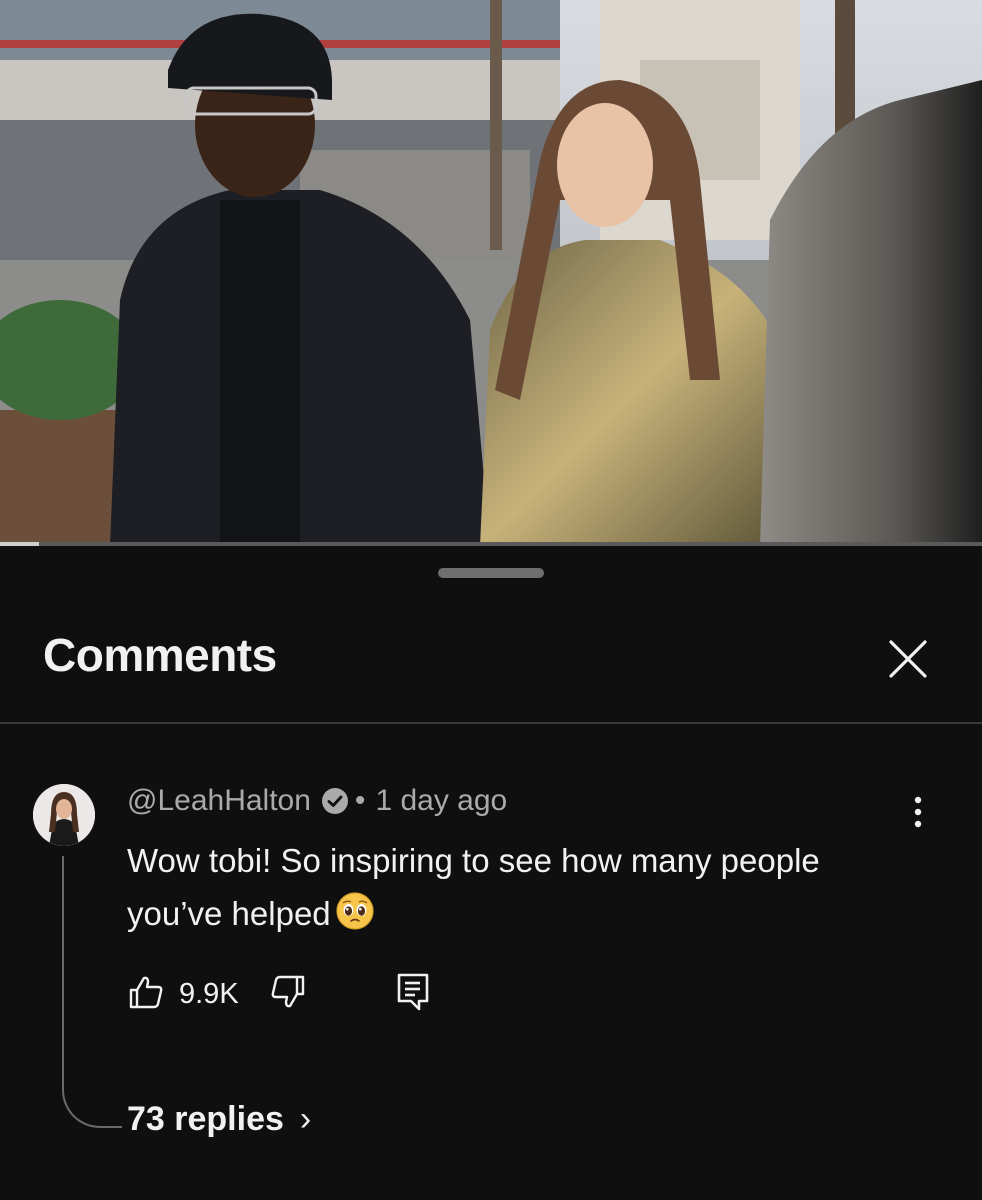  What do you see at coordinates (305, 1119) in the screenshot?
I see `chevron-right-icon: ›` at bounding box center [305, 1119].